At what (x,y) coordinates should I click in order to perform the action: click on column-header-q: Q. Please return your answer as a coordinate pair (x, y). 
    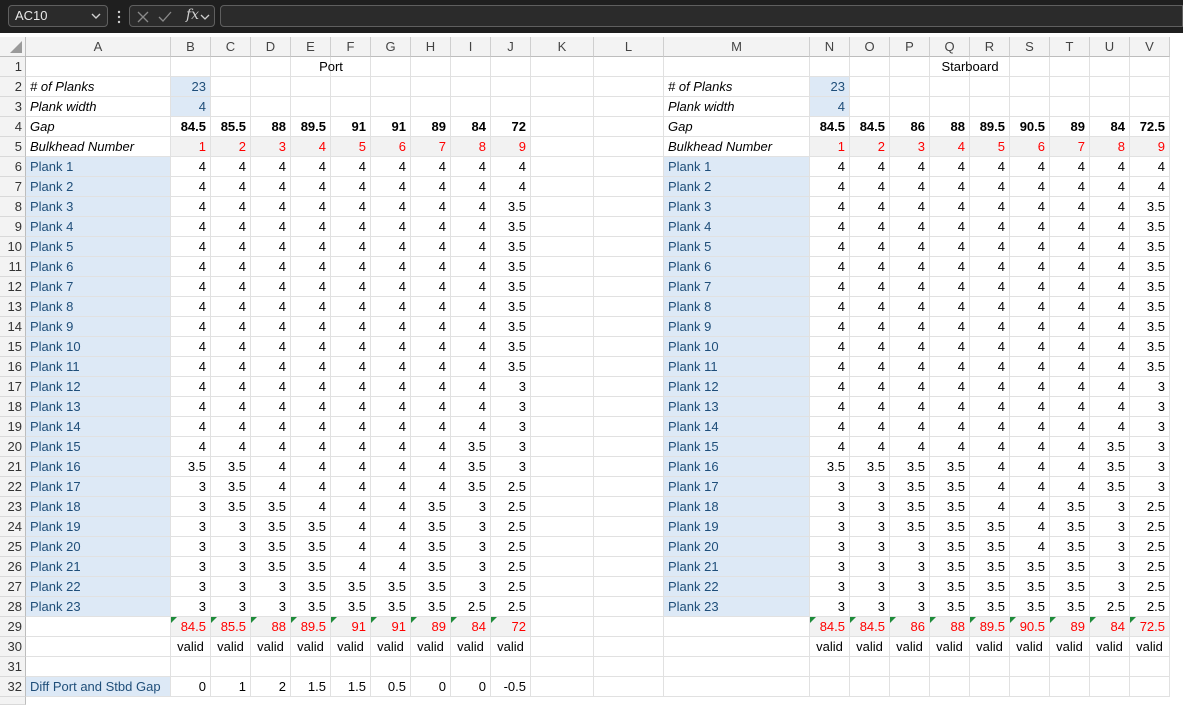
    Looking at the image, I should click on (950, 47).